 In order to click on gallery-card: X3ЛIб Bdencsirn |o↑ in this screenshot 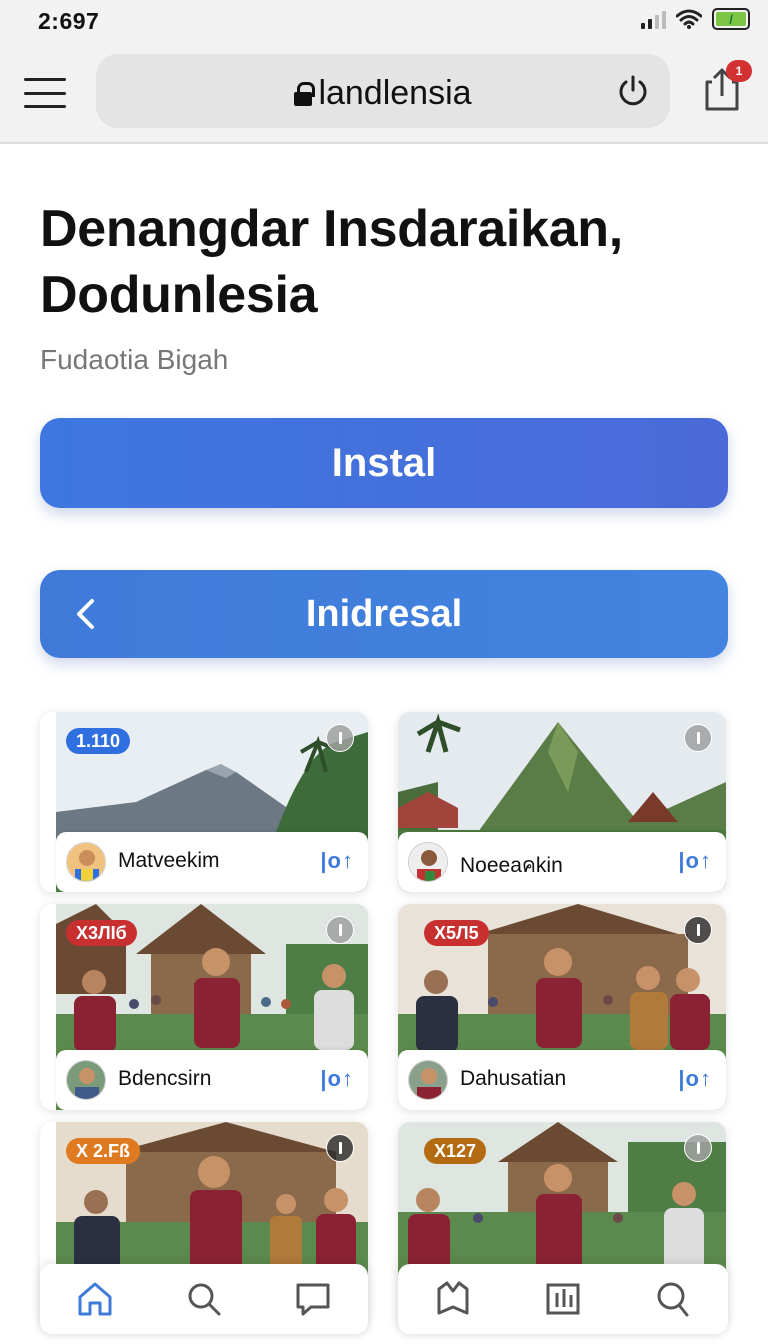, I will do `click(204, 1007)`.